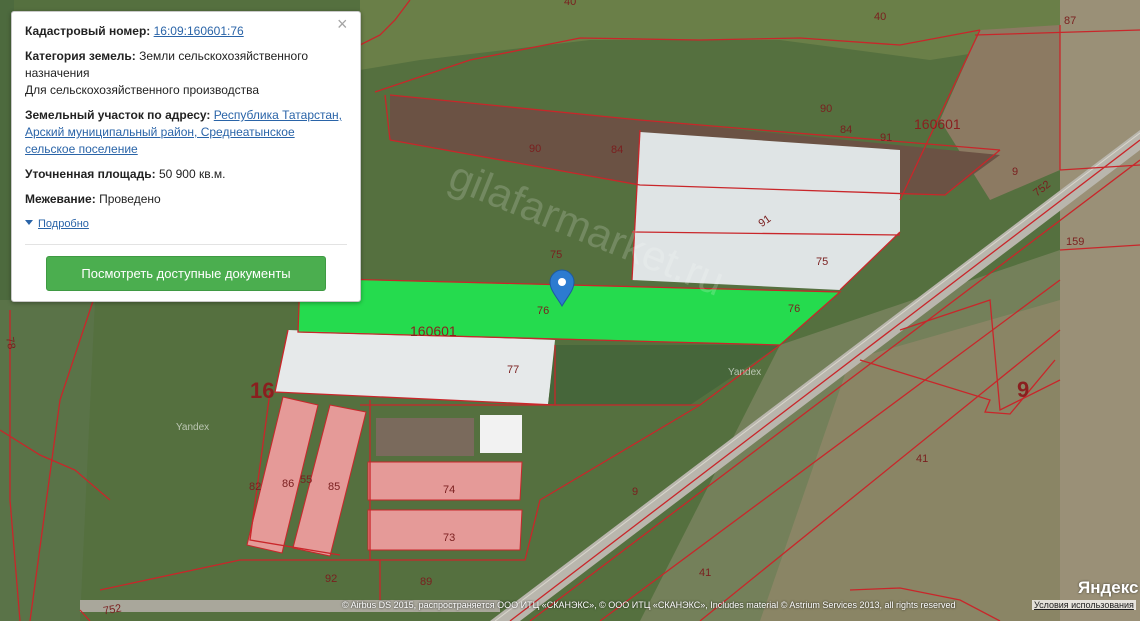  I want to click on parcel-label: 89, so click(426, 582).